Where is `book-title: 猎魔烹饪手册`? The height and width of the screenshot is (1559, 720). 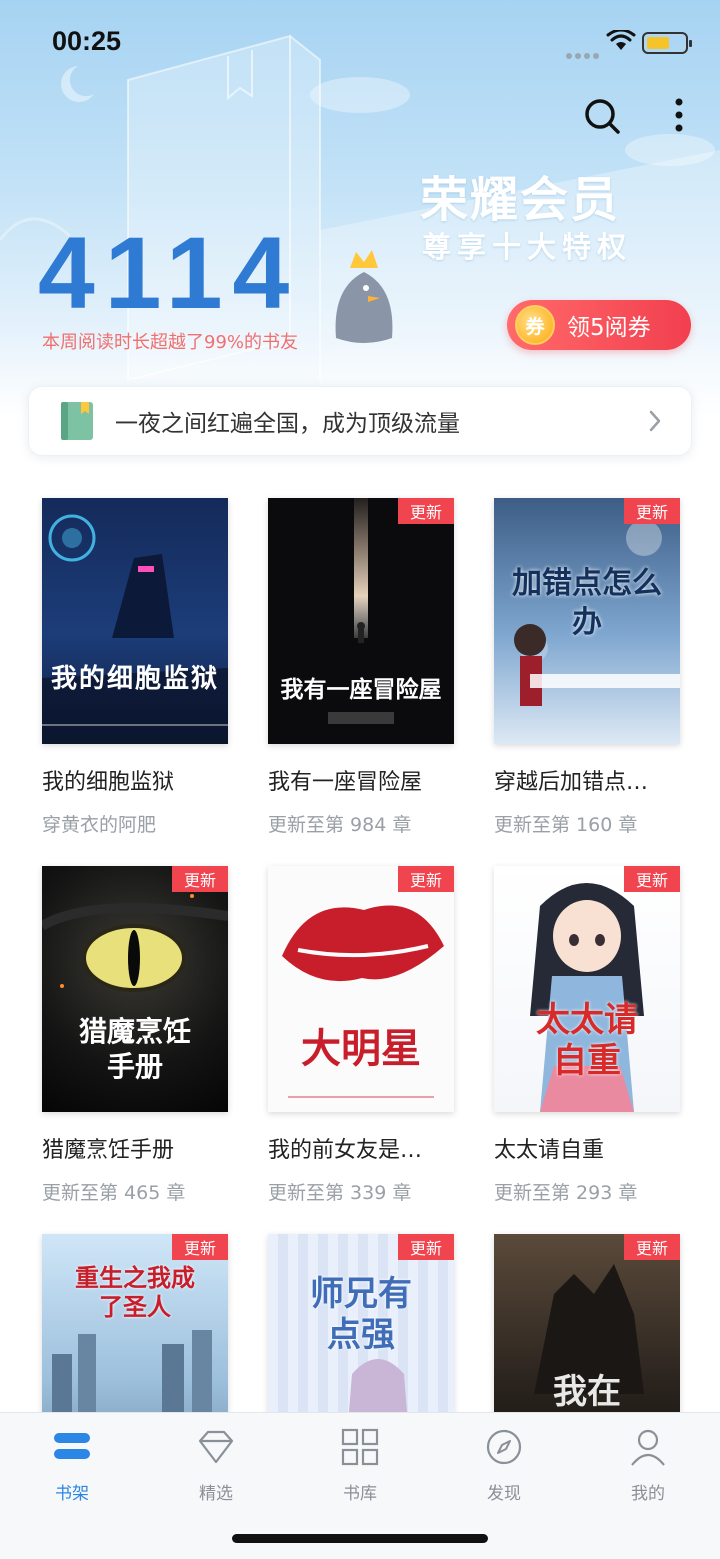
book-title: 猎魔烹饪手册 is located at coordinates (108, 1150).